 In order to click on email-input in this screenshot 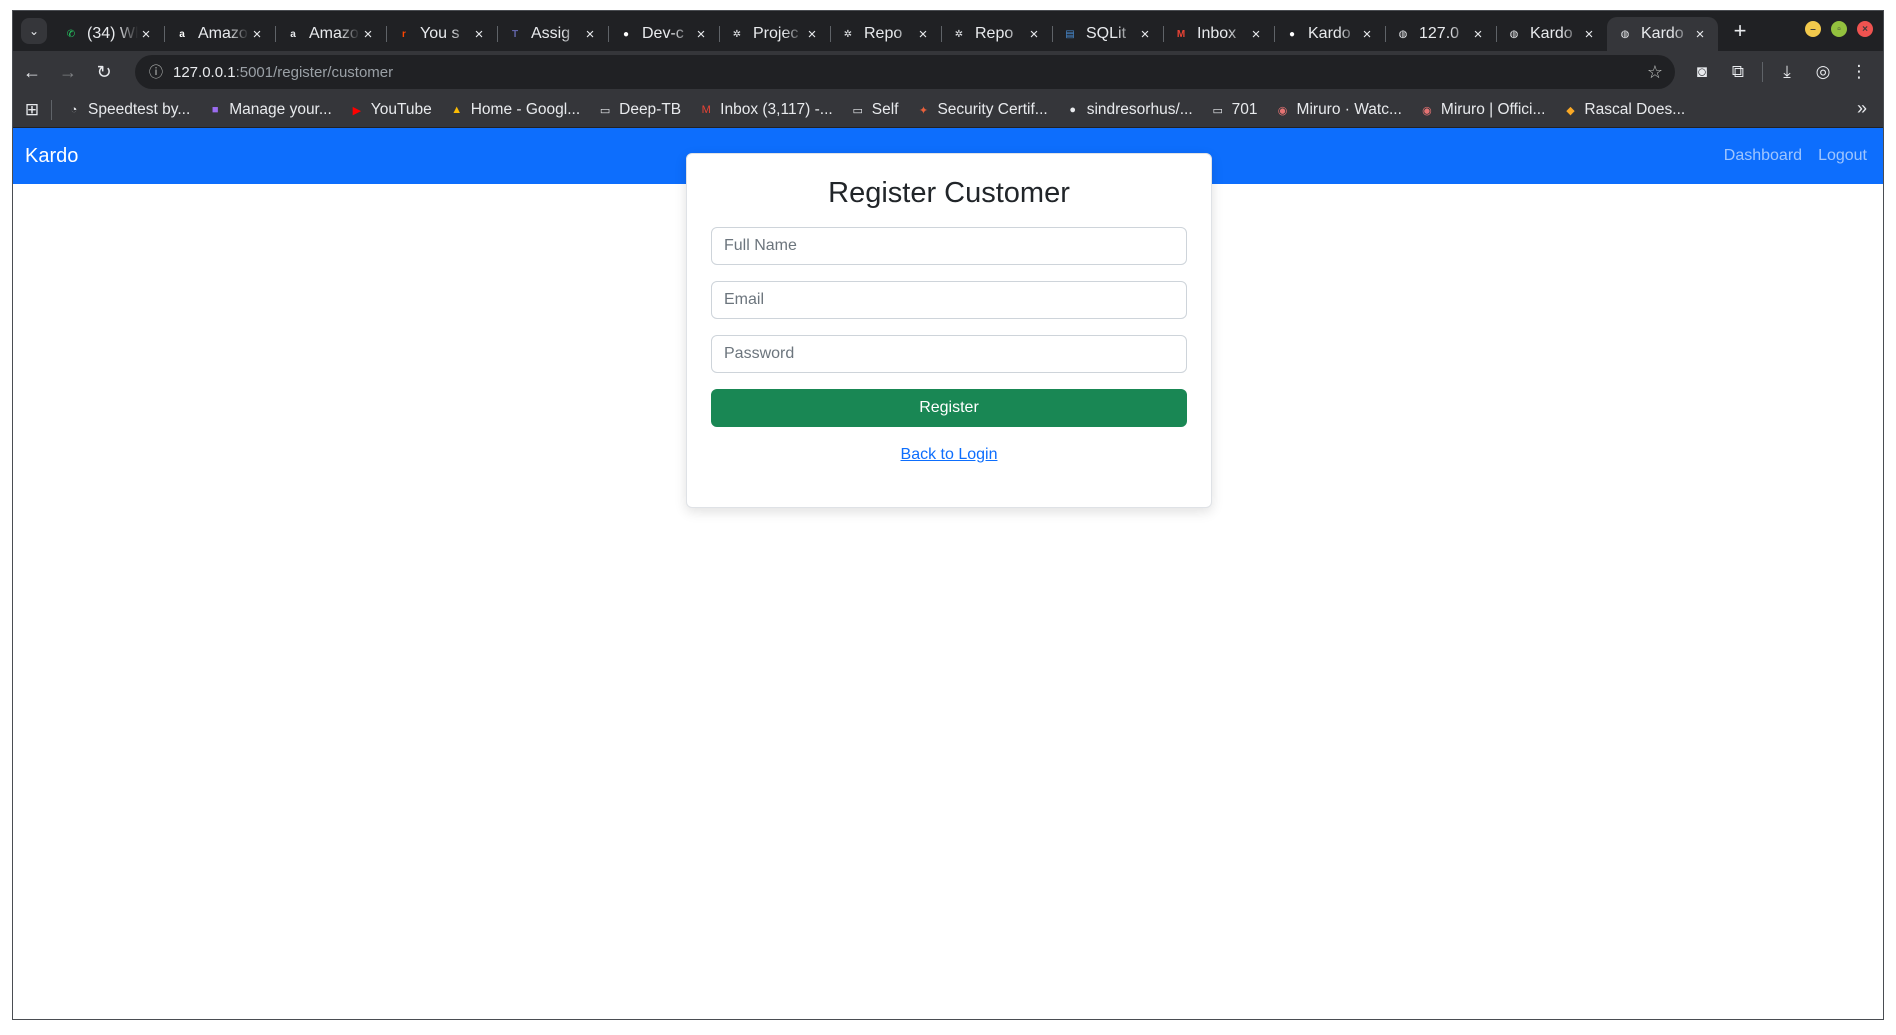, I will do `click(949, 299)`.